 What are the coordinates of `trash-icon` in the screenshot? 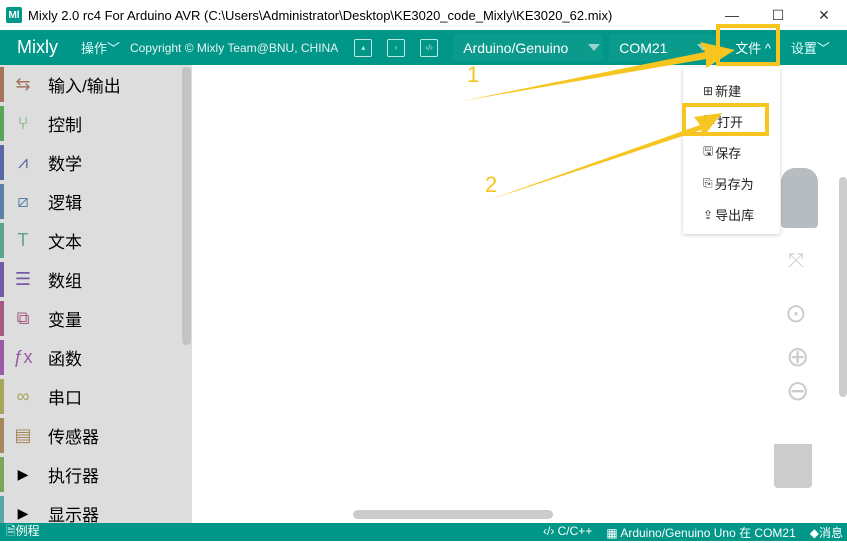 It's located at (793, 464).